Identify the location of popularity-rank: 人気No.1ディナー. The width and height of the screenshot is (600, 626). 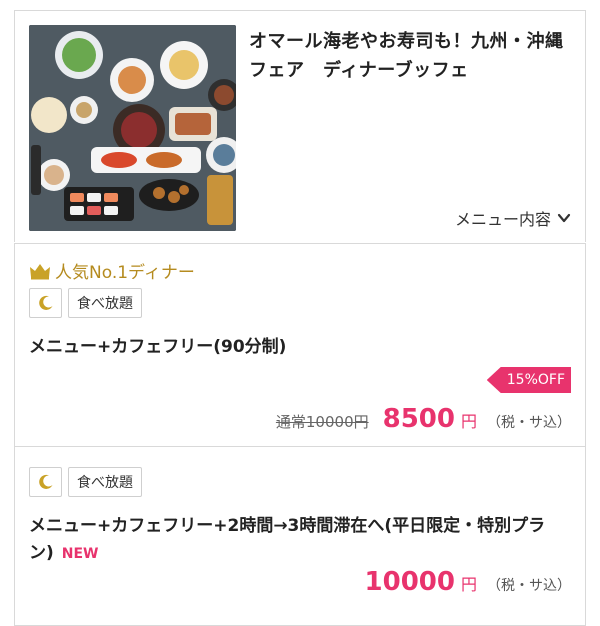
(112, 270).